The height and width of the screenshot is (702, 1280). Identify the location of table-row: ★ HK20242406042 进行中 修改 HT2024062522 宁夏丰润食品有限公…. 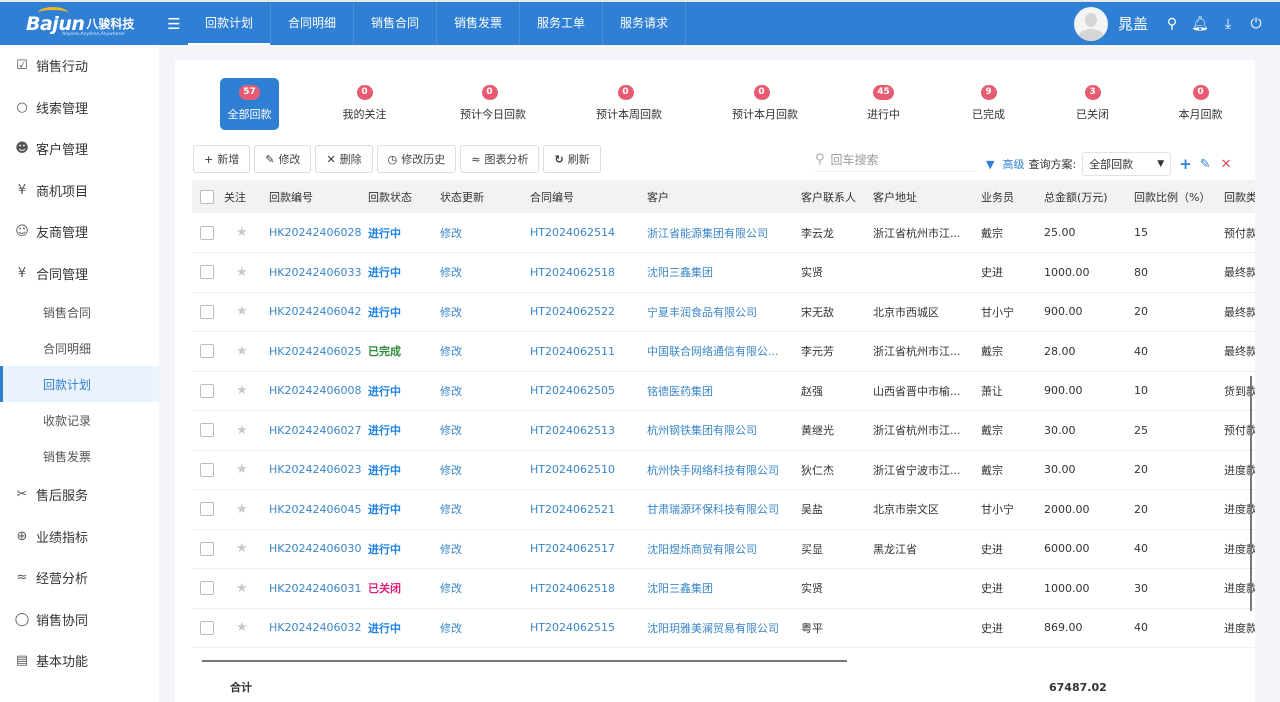
(723, 312).